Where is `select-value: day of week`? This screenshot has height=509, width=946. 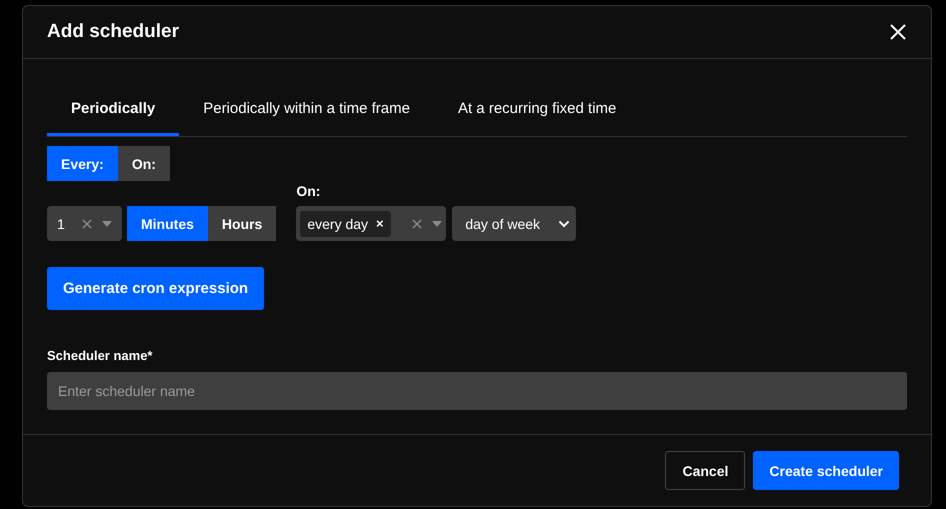 select-value: day of week is located at coordinates (502, 224).